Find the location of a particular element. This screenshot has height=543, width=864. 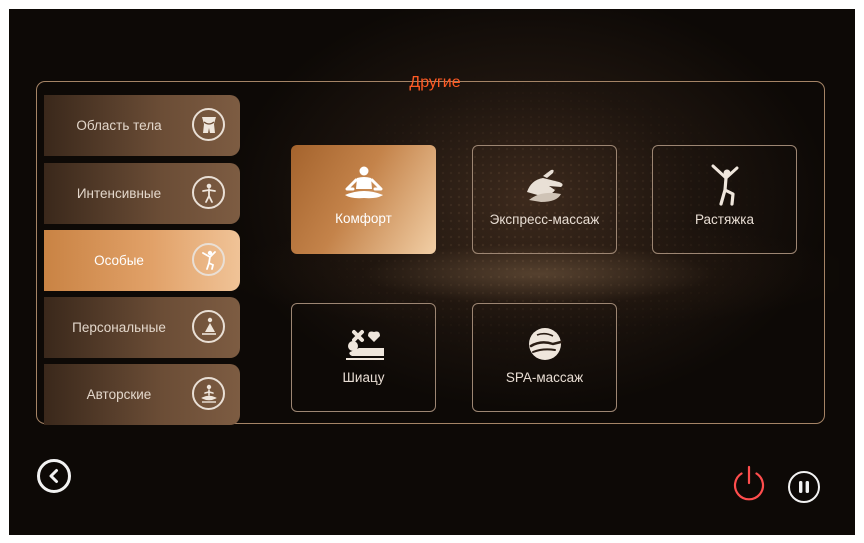

author-meditation-icon is located at coordinates (208, 393).